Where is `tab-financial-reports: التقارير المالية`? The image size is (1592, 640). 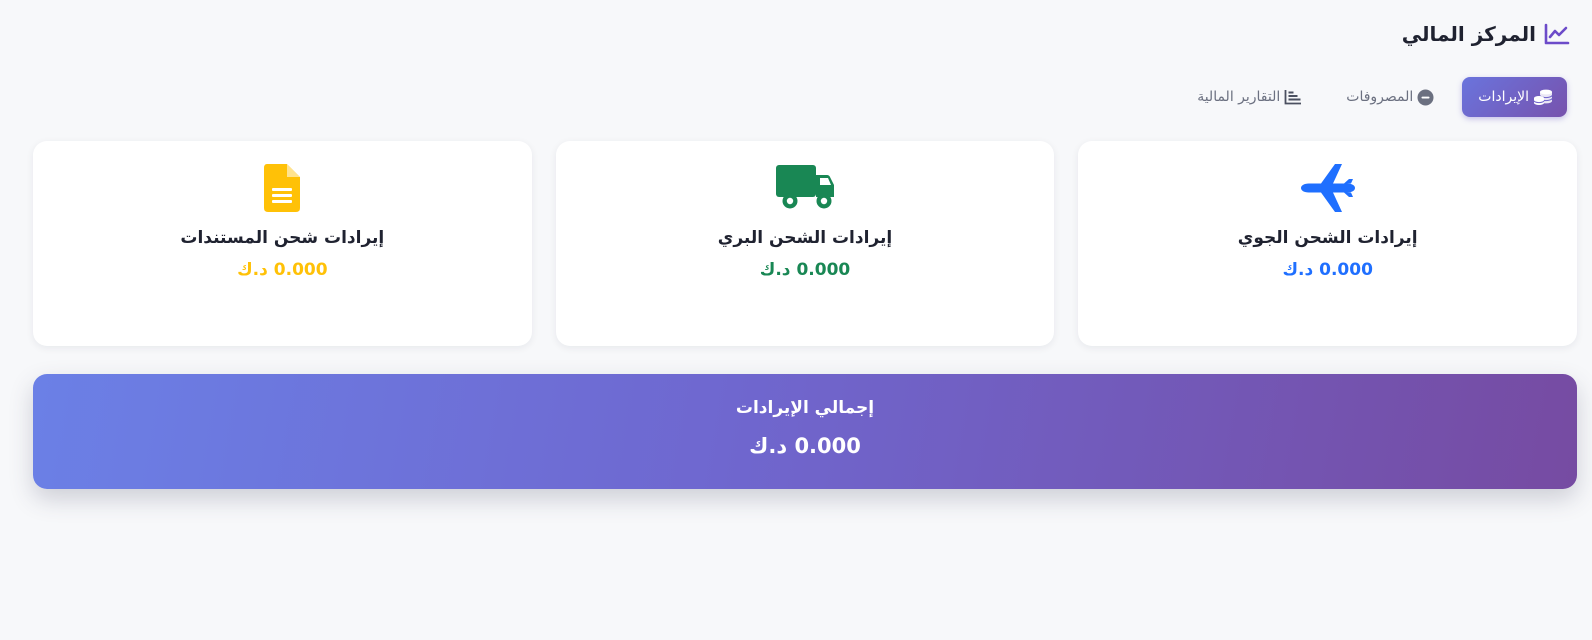
tab-financial-reports: التقارير المالية is located at coordinates (1248, 97).